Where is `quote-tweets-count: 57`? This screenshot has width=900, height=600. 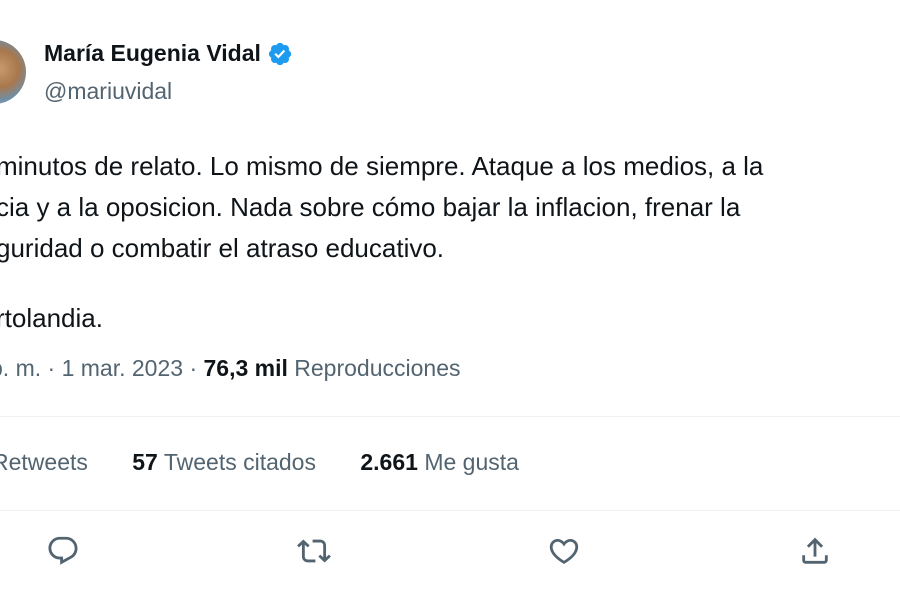 quote-tweets-count: 57 is located at coordinates (145, 462).